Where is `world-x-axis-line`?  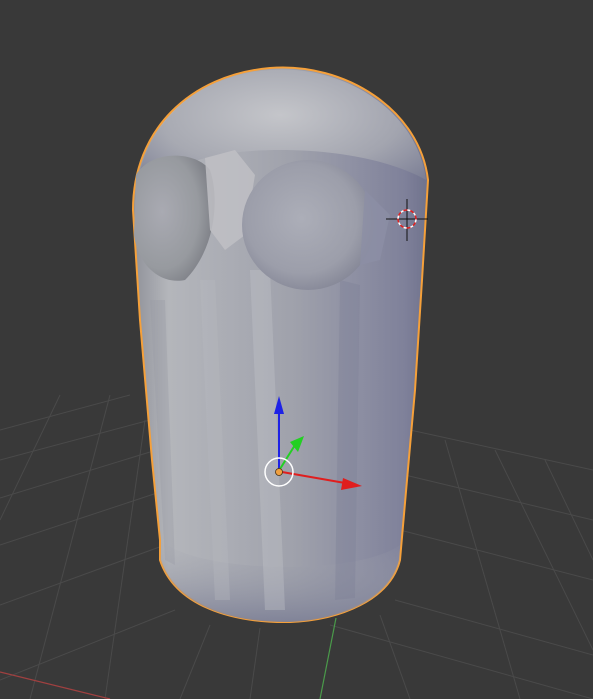 world-x-axis-line is located at coordinates (55, 685).